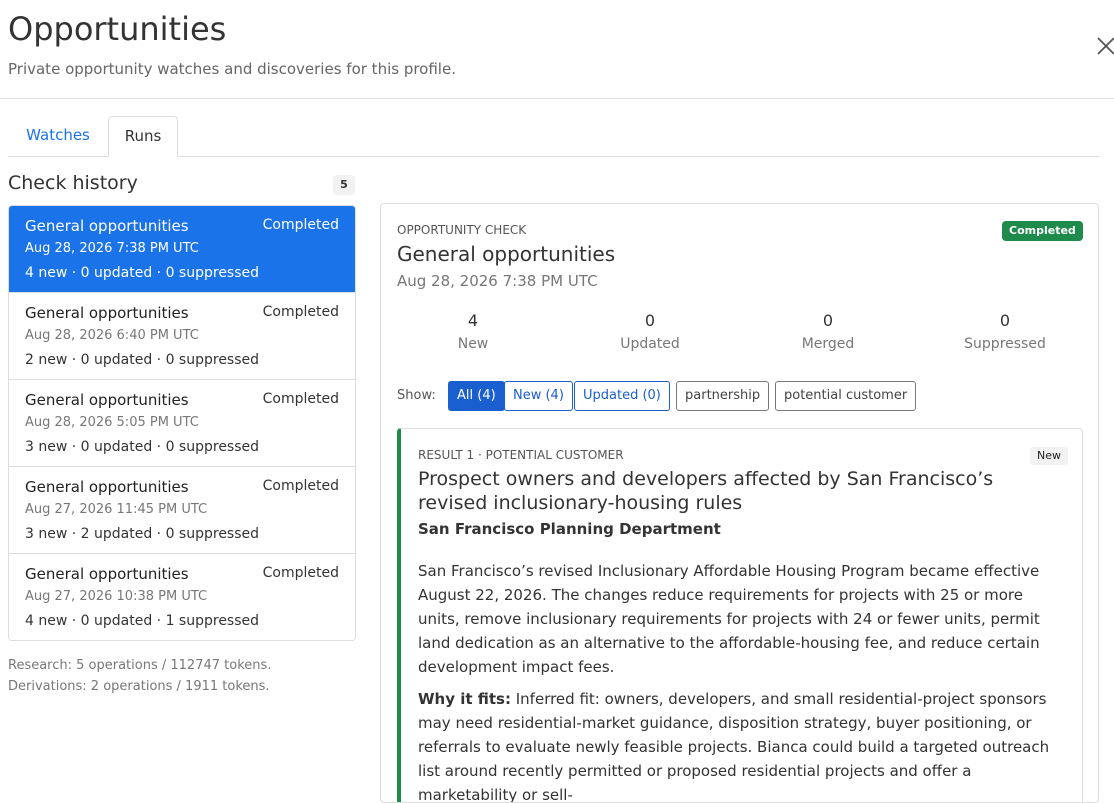  I want to click on filter-new-button: New (4), so click(538, 396).